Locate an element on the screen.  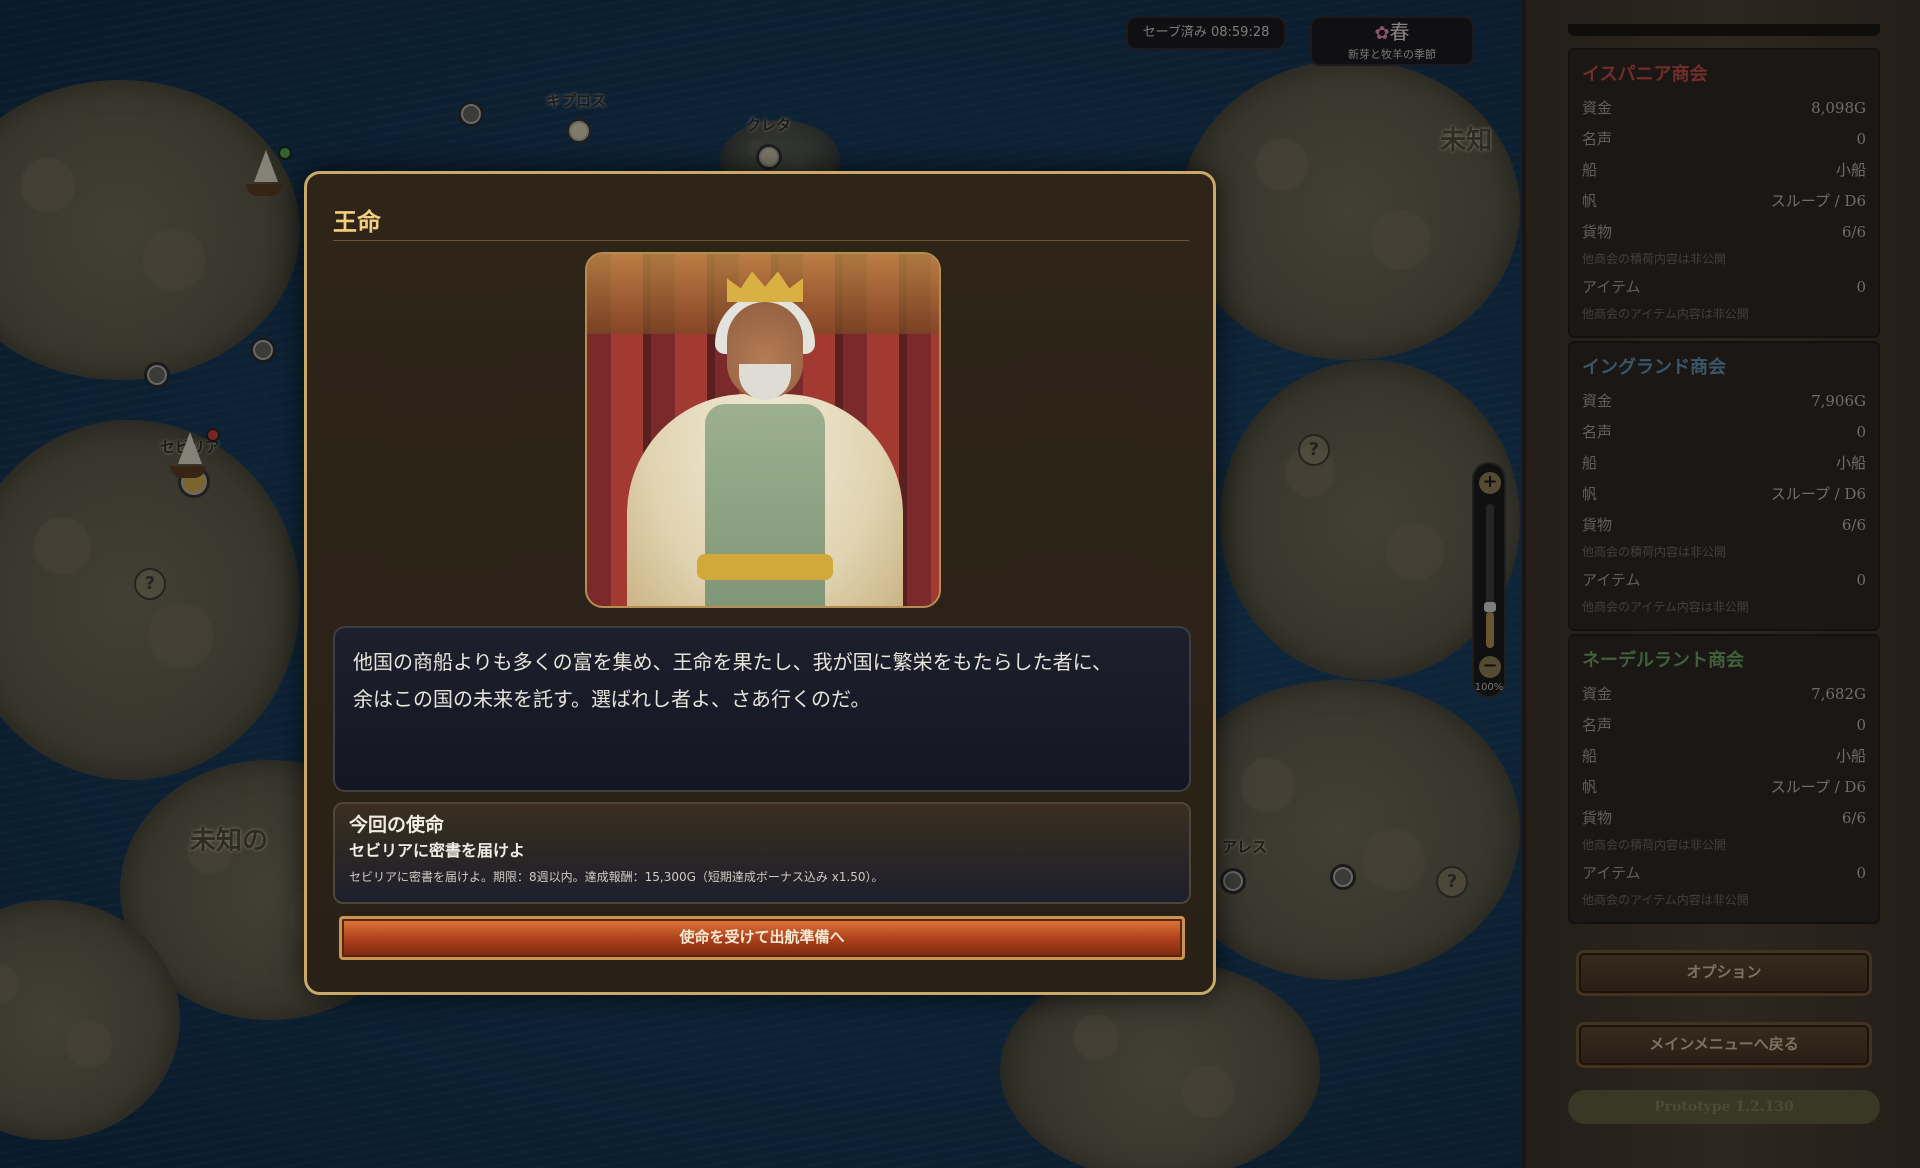
mission-name: セビリアに密書を届けよ is located at coordinates (437, 850).